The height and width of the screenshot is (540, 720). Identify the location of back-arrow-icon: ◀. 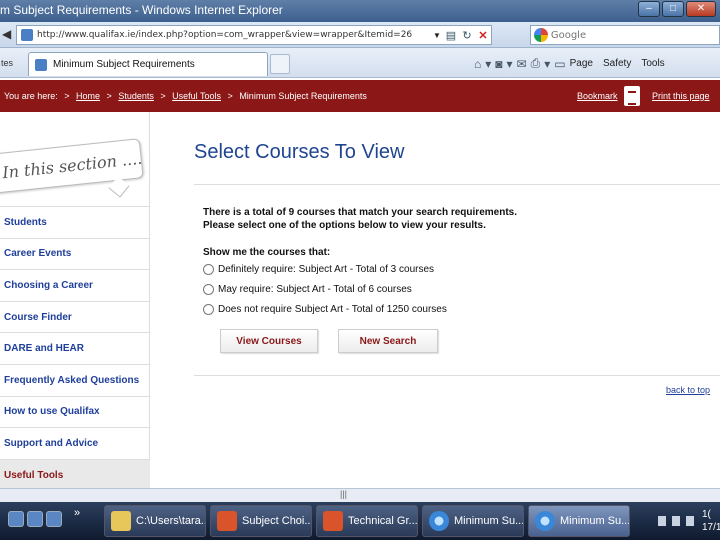
(6, 34).